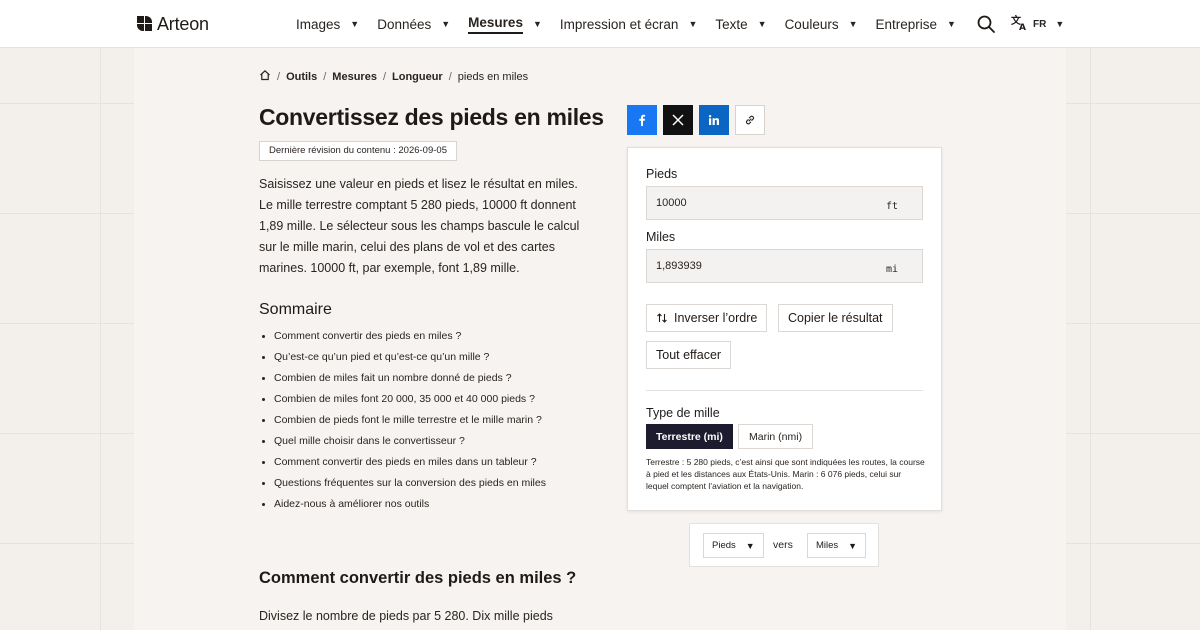  What do you see at coordinates (145, 24) in the screenshot?
I see `brand-mark-icon` at bounding box center [145, 24].